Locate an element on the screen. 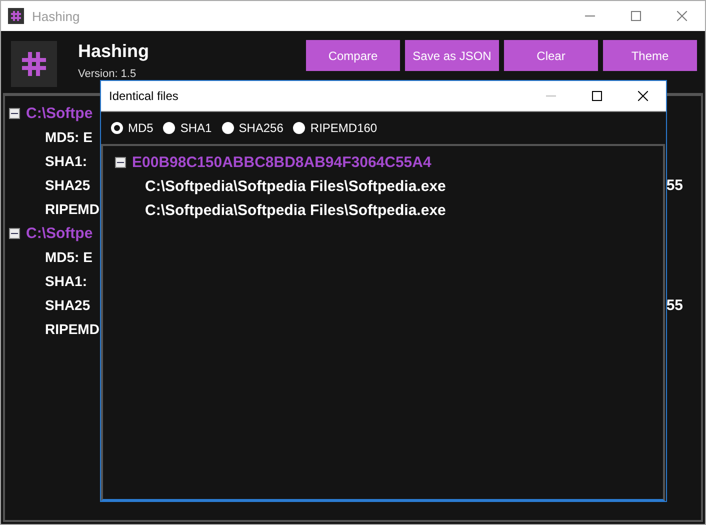 Image resolution: width=706 pixels, height=525 pixels. hash-logo-icon is located at coordinates (34, 64).